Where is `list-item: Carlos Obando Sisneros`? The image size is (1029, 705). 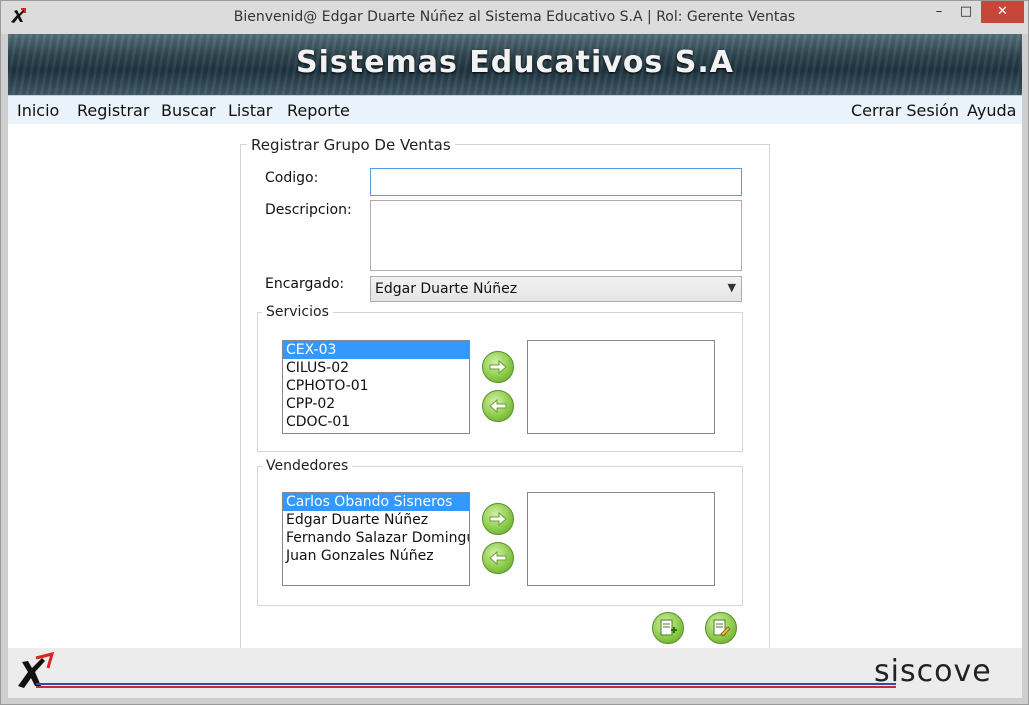 list-item: Carlos Obando Sisneros is located at coordinates (376, 502).